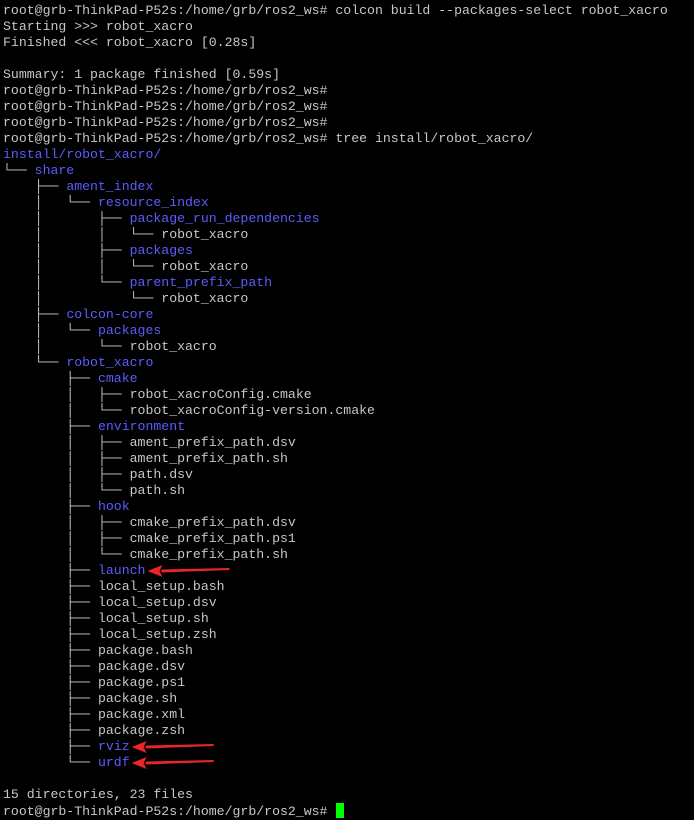 Image resolution: width=694 pixels, height=820 pixels. What do you see at coordinates (38, 171) in the screenshot?
I see `tree-line: └── share` at bounding box center [38, 171].